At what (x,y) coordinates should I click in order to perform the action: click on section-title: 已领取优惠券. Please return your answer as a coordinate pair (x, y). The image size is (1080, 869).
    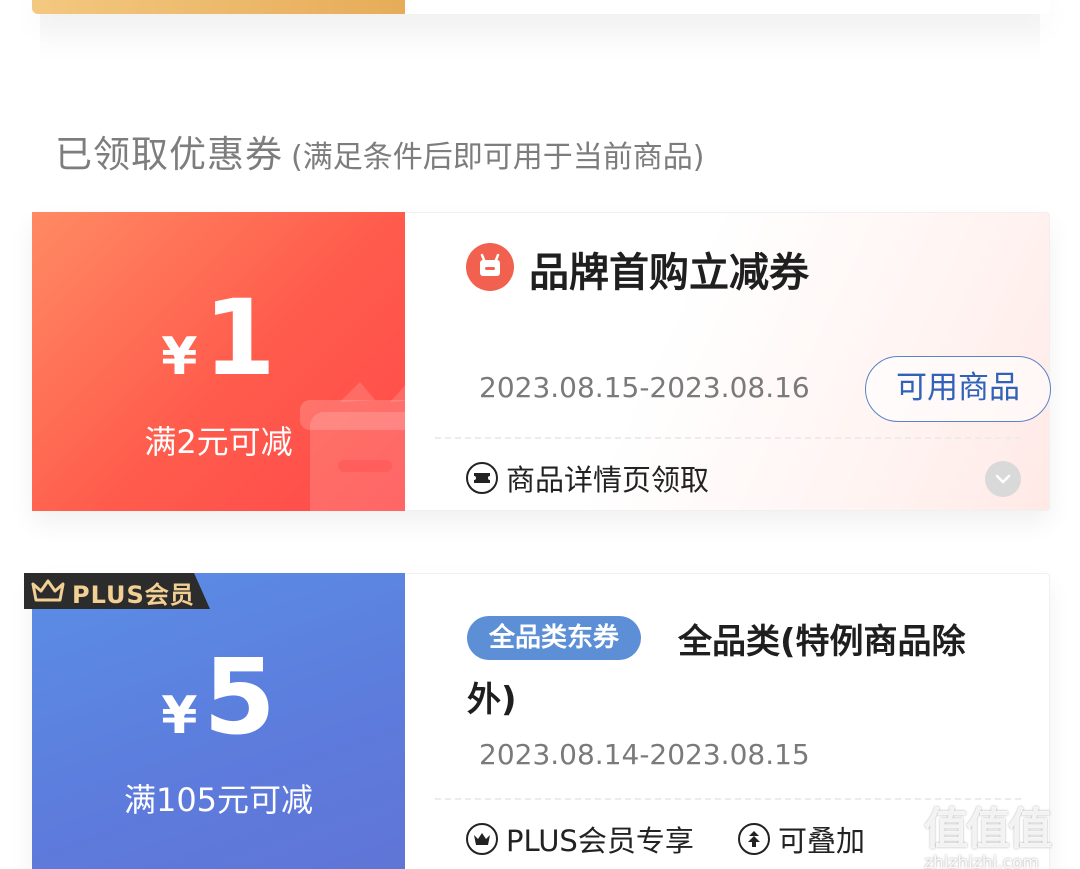
    Looking at the image, I should click on (169, 154).